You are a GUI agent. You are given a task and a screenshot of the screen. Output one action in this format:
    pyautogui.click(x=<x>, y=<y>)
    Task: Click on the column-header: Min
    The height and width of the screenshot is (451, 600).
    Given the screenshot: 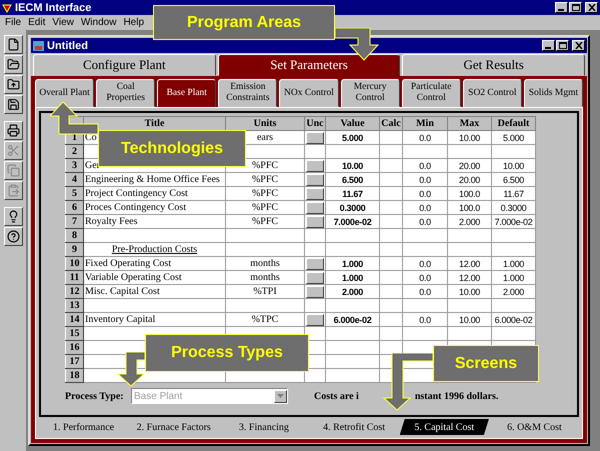 What is the action you would take?
    pyautogui.click(x=425, y=123)
    